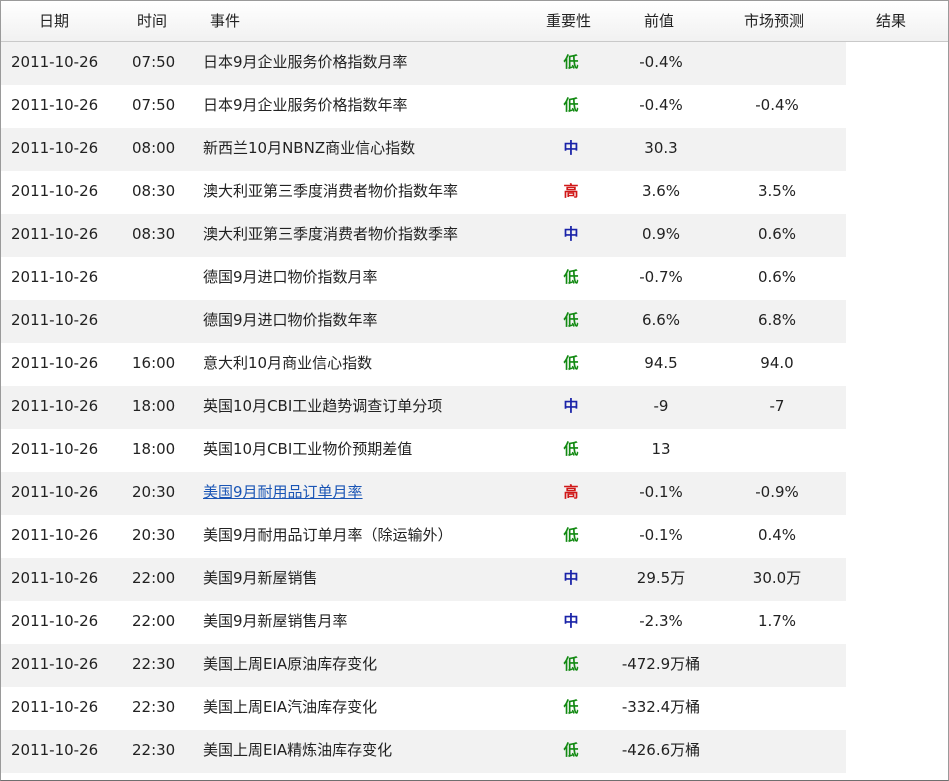  What do you see at coordinates (774, 21) in the screenshot?
I see `header-forecast: 市场预测` at bounding box center [774, 21].